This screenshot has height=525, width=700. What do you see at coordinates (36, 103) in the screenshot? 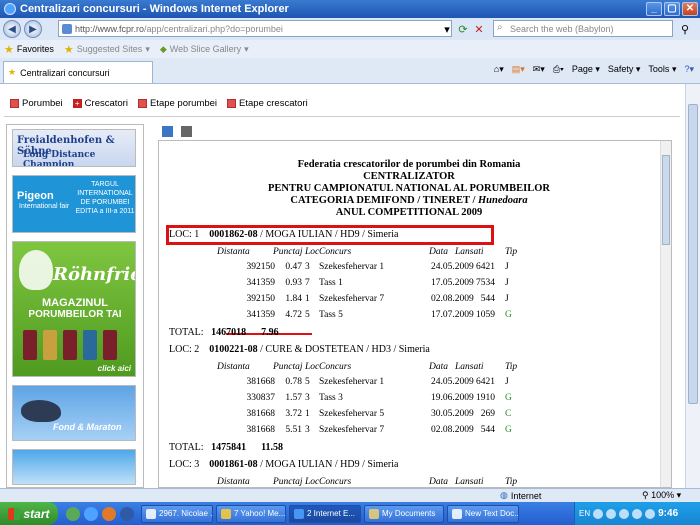
I see `menu-porumbei: Porumbei` at bounding box center [36, 103].